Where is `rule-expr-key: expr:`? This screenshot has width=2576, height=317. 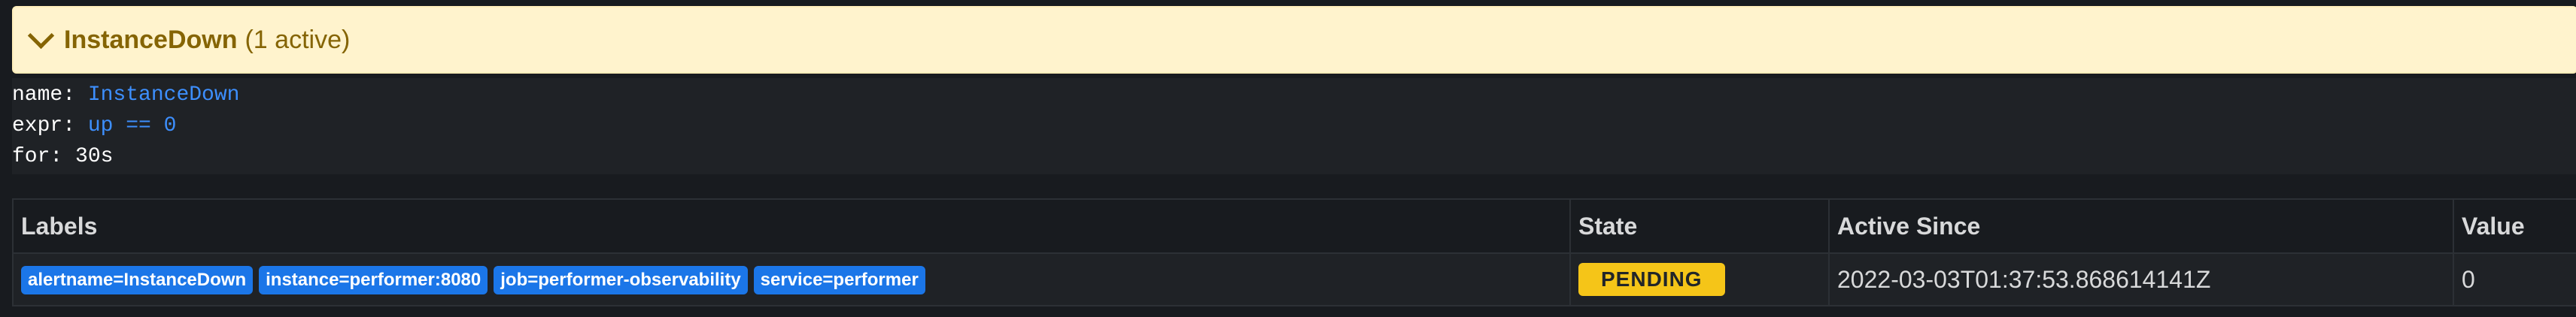
rule-expr-key: expr: is located at coordinates (50, 126).